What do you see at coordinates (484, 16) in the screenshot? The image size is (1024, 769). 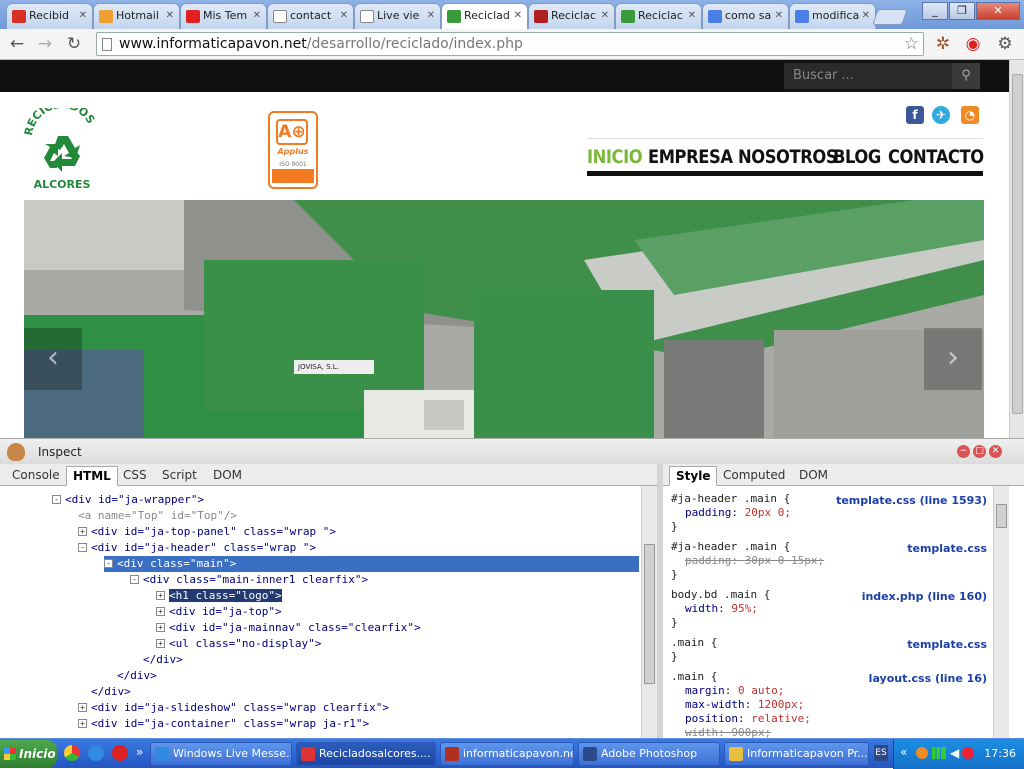 I see `browser-tab: Reciclad ✕` at bounding box center [484, 16].